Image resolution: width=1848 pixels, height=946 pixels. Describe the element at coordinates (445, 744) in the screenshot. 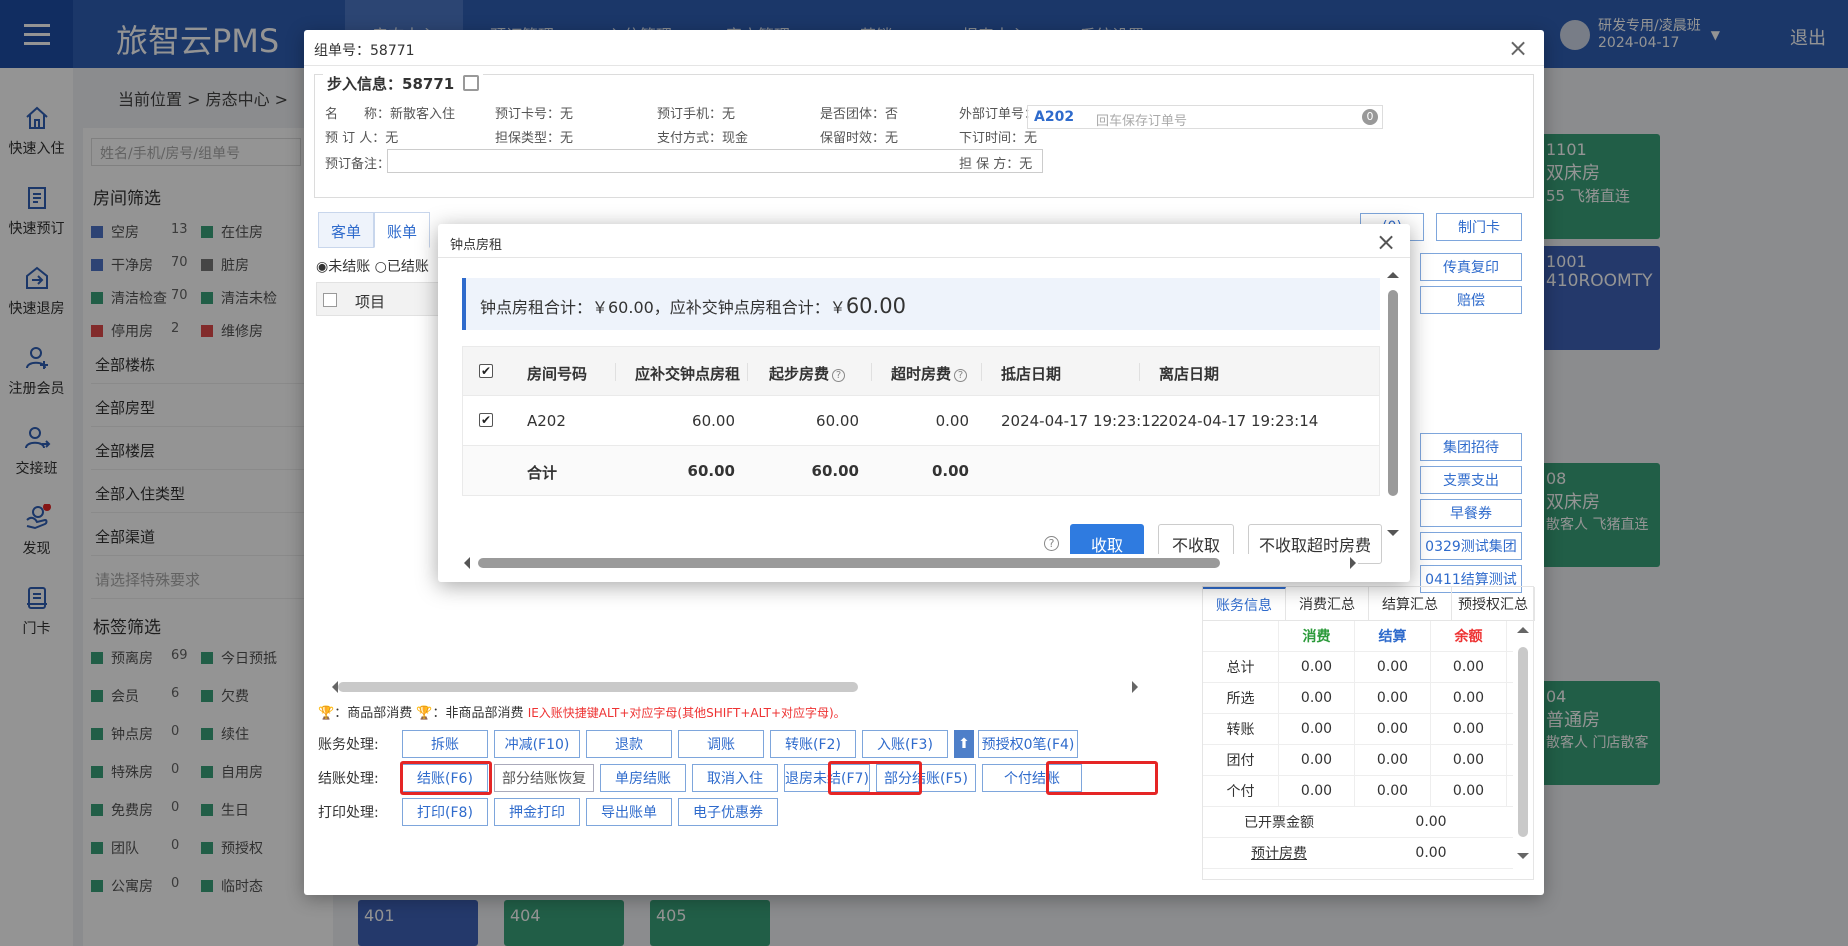

I see `split-account-button: 拆账` at that location.